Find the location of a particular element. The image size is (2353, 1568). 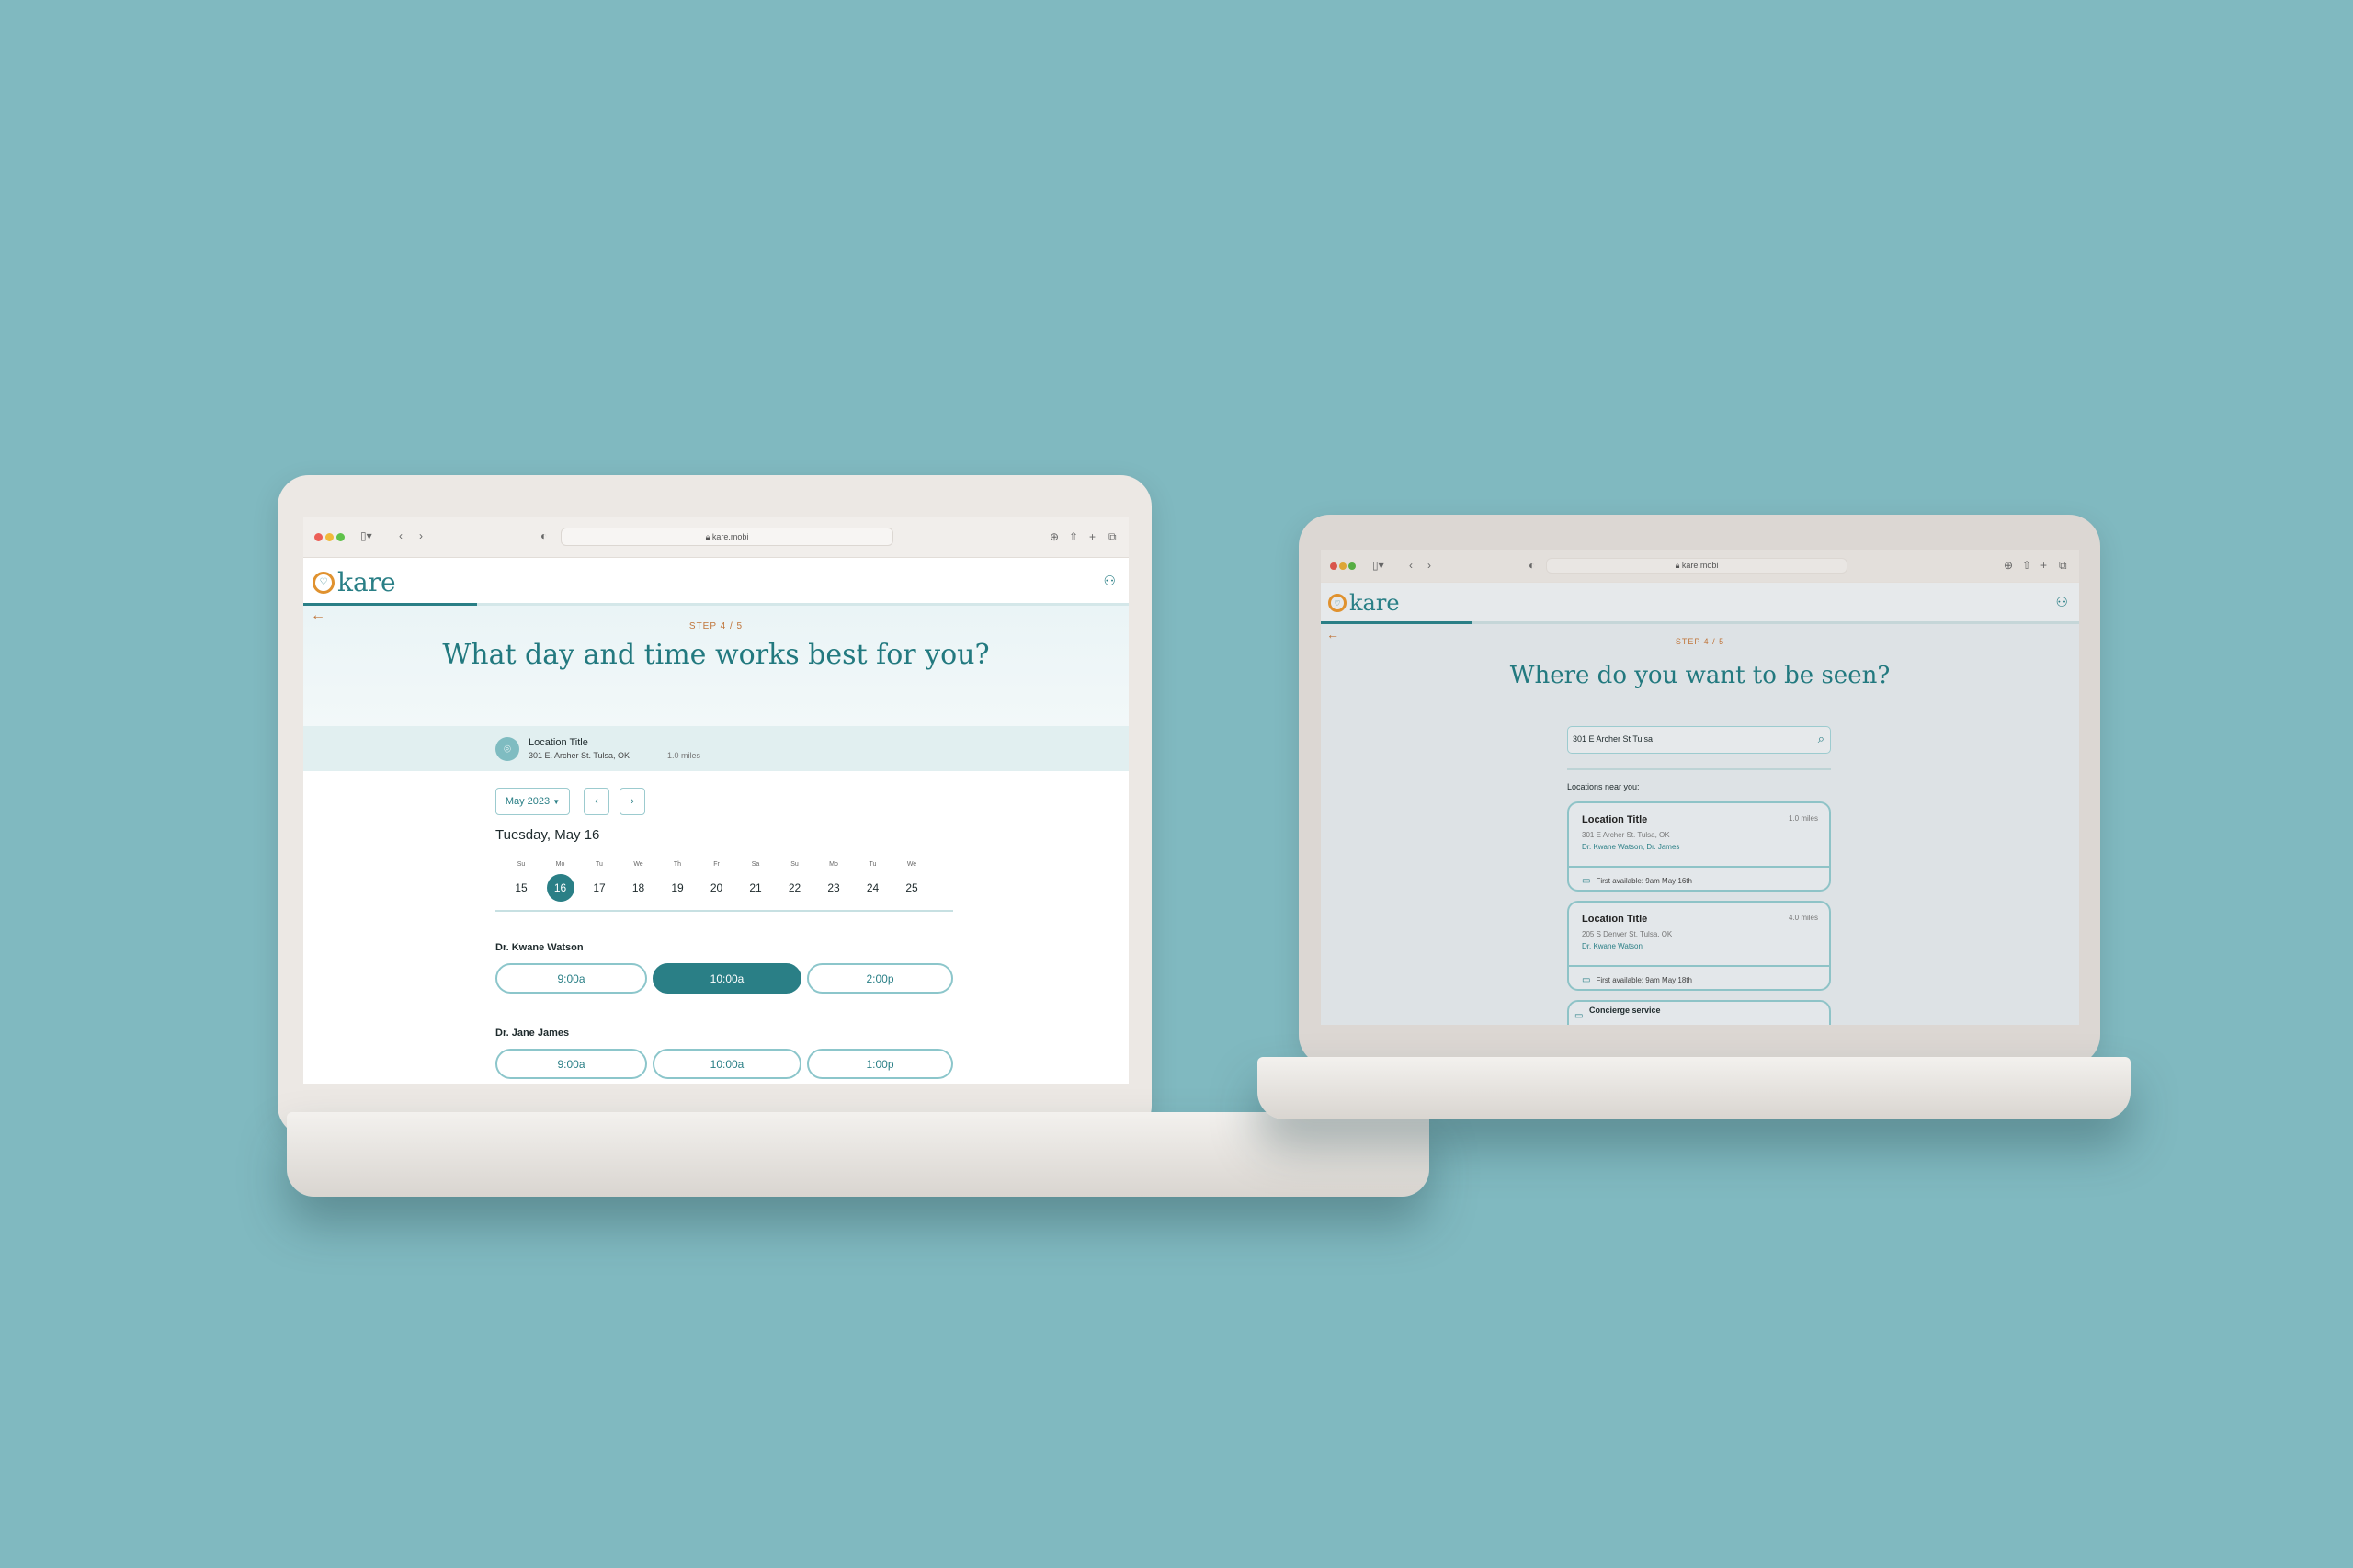

day-25: We 25 is located at coordinates (912, 881).